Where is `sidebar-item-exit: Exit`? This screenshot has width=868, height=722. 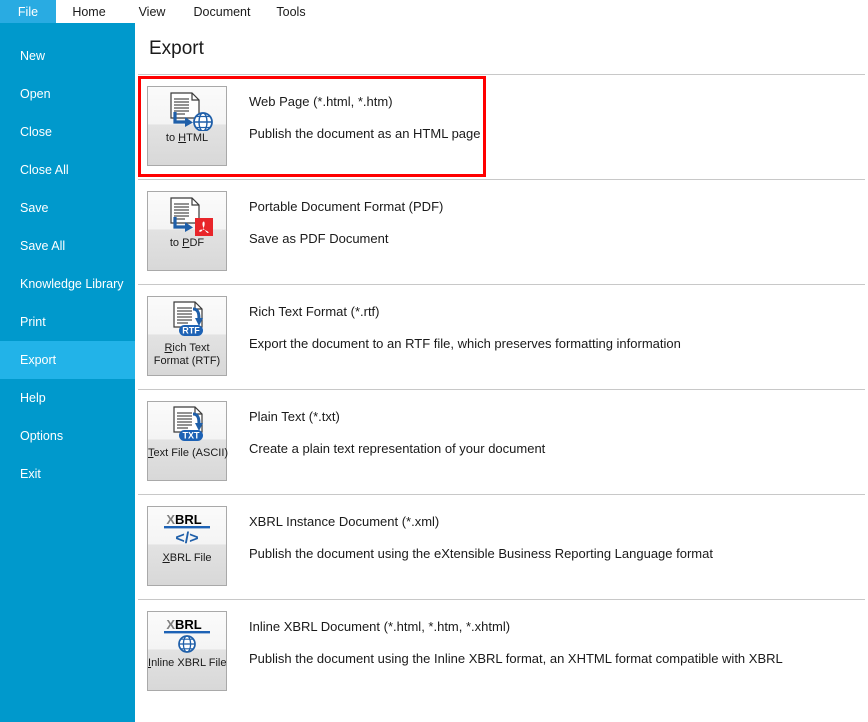
sidebar-item-exit: Exit is located at coordinates (67, 474).